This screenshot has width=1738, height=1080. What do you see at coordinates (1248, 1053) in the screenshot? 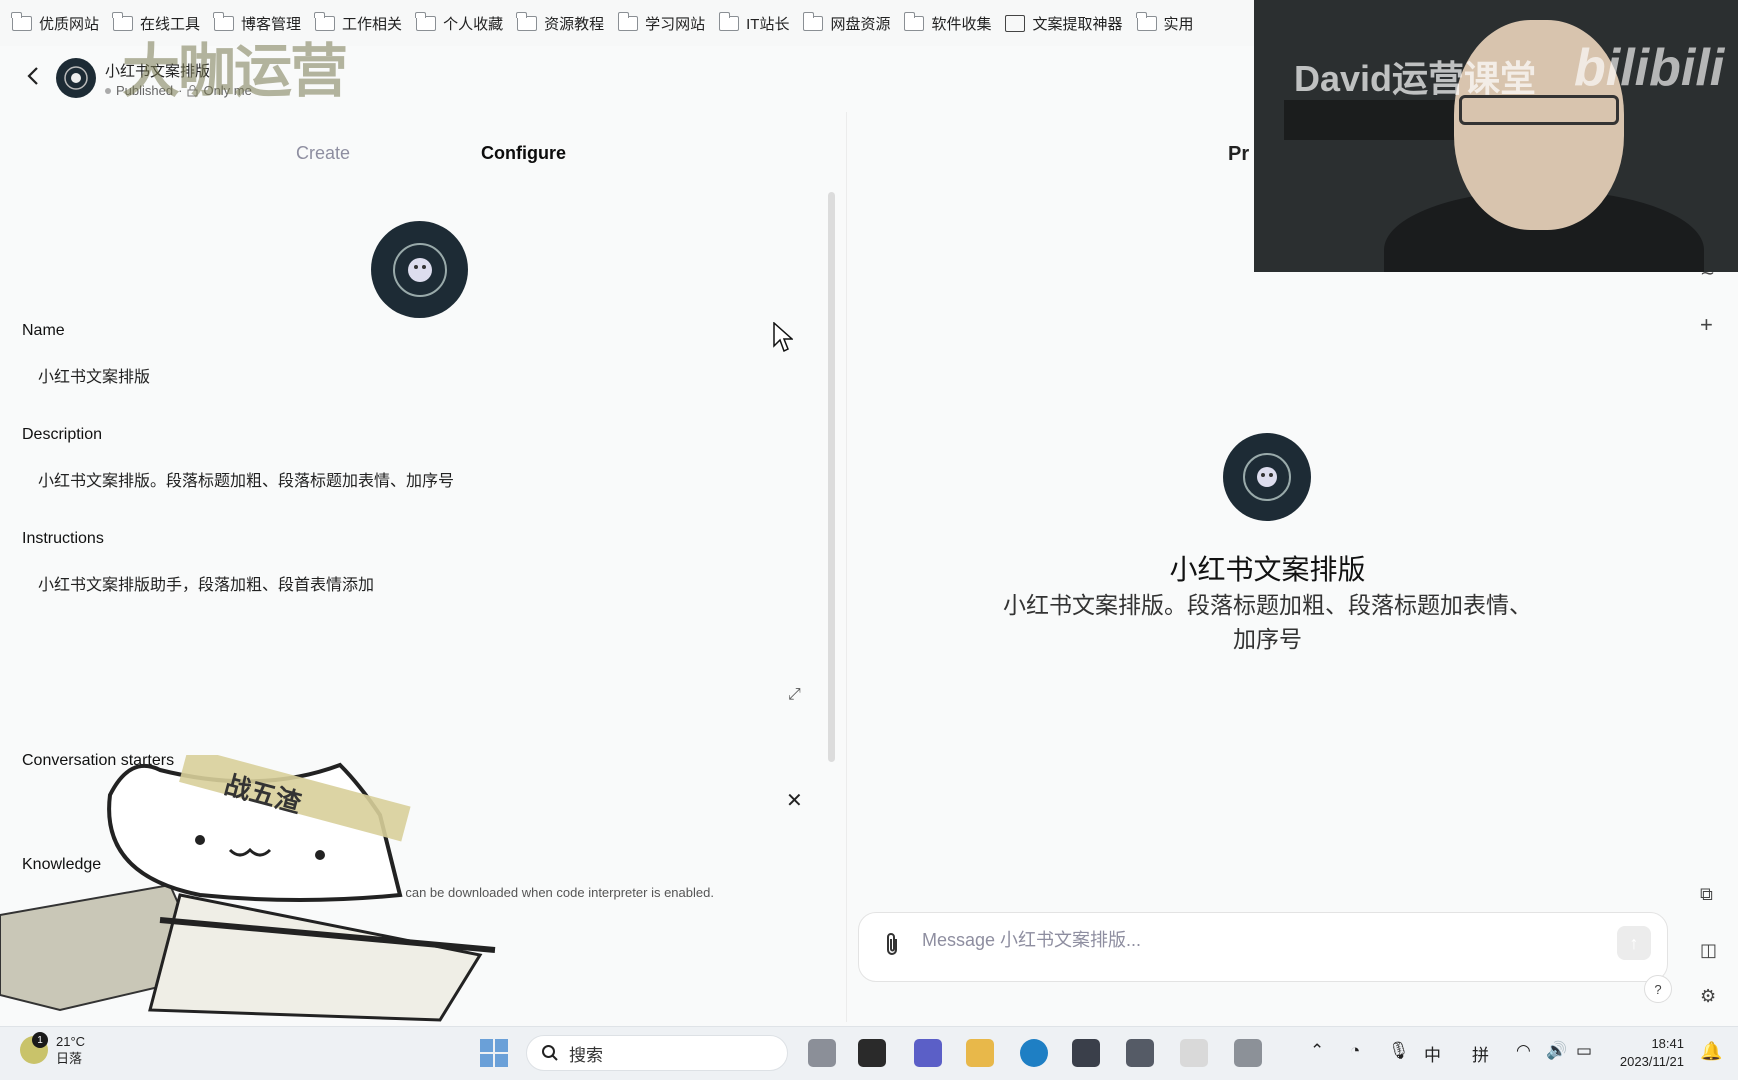
I see `phone-link-icon` at bounding box center [1248, 1053].